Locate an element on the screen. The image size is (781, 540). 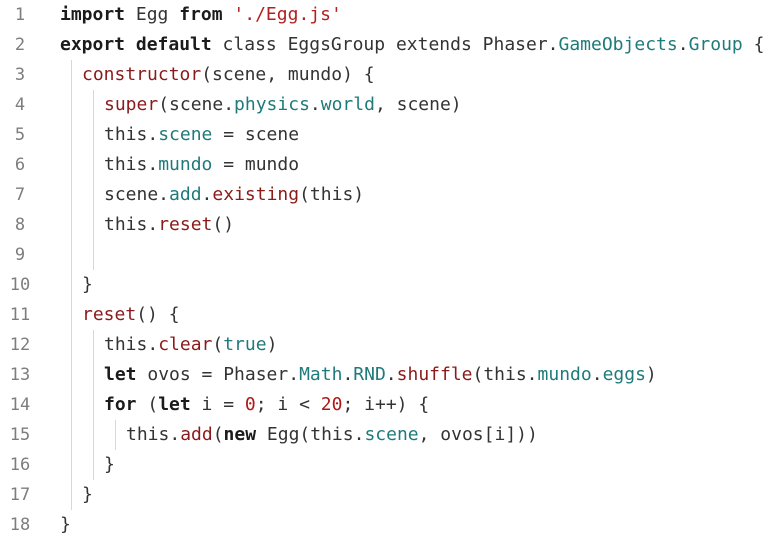
code-text: this.clear(true) is located at coordinates (190, 345).